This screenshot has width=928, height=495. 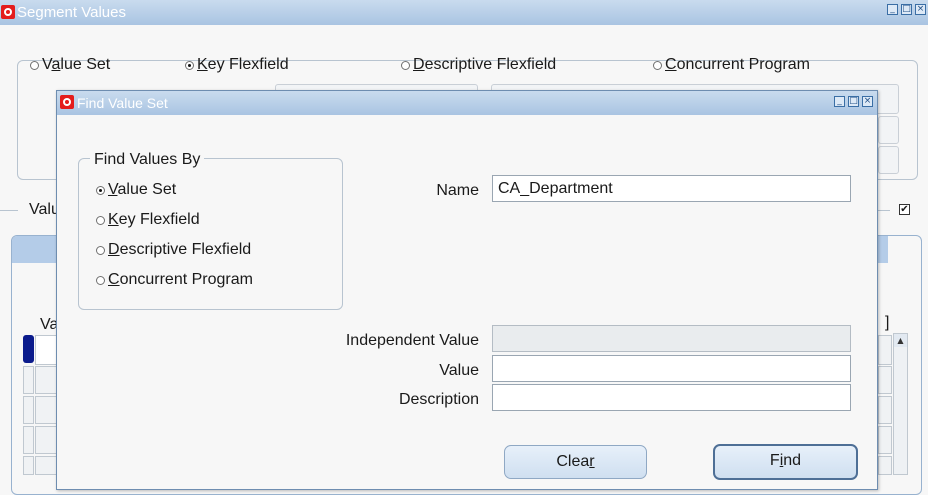 I want to click on name-label: Name, so click(x=457, y=190).